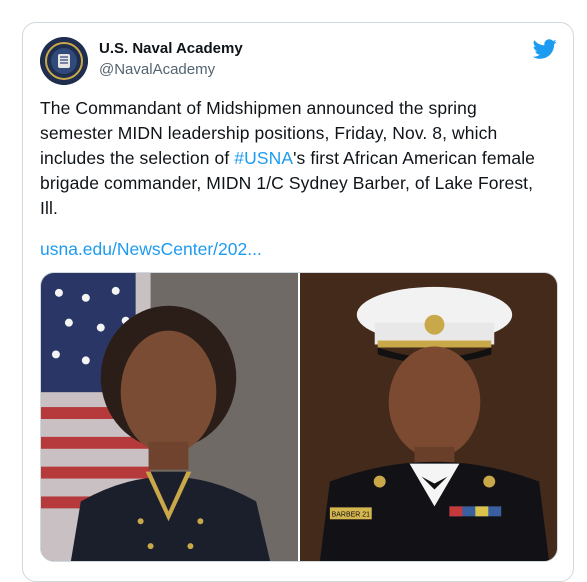  Describe the element at coordinates (157, 69) in the screenshot. I see `author-handle: @NavalAcademy` at that location.